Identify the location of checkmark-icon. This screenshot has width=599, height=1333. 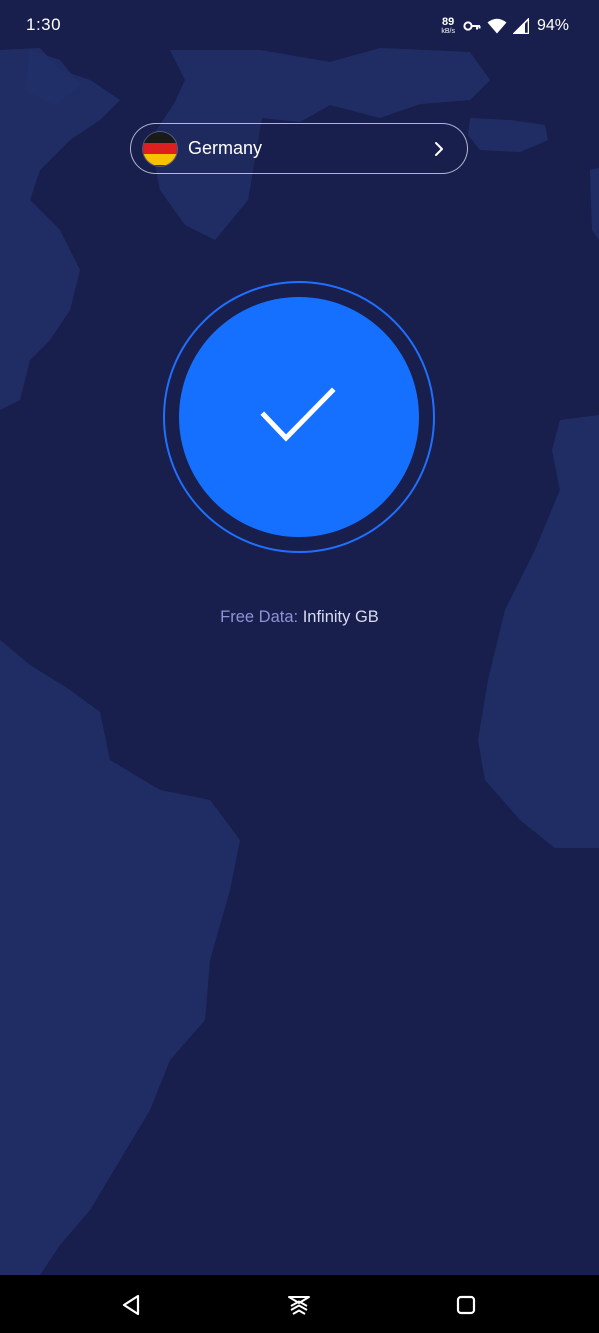
(298, 414).